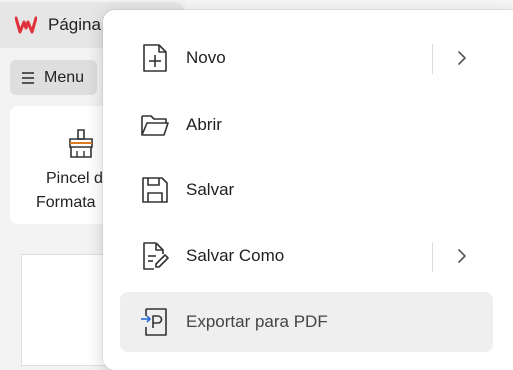 The width and height of the screenshot is (513, 370). I want to click on menu-button: Menu, so click(53, 77).